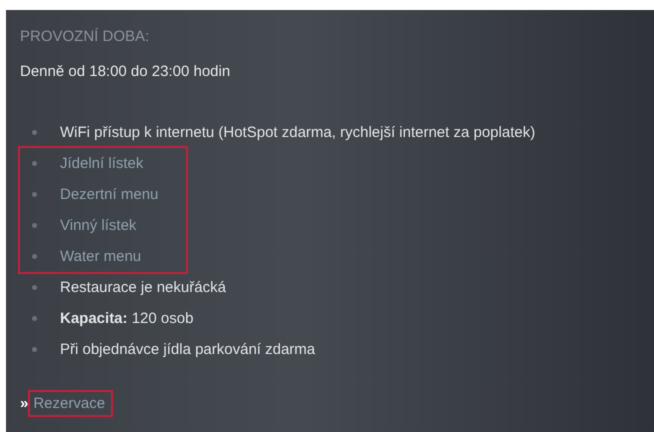 This screenshot has height=432, width=654. Describe the element at coordinates (116, 163) in the screenshot. I see `menu-link: Jídelní lístek` at that location.